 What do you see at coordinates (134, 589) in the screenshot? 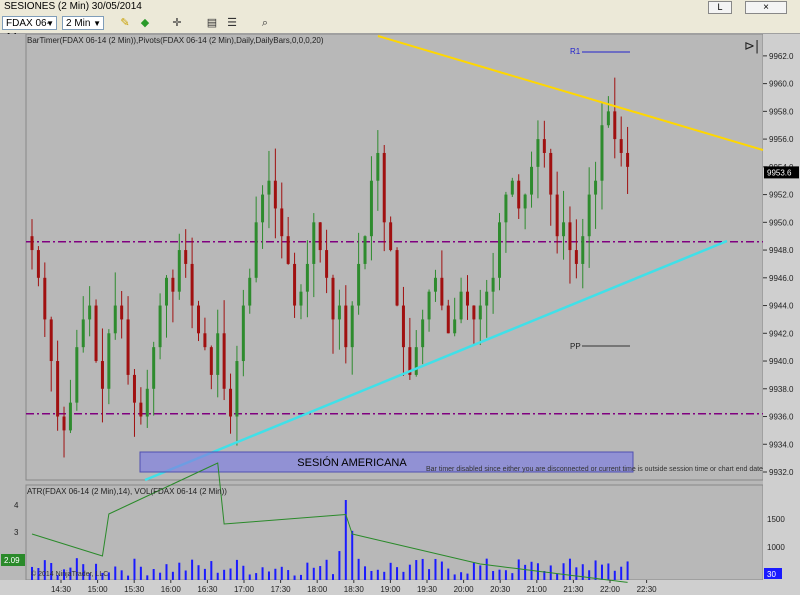
I see `x-tick-label: 15:30` at bounding box center [134, 589].